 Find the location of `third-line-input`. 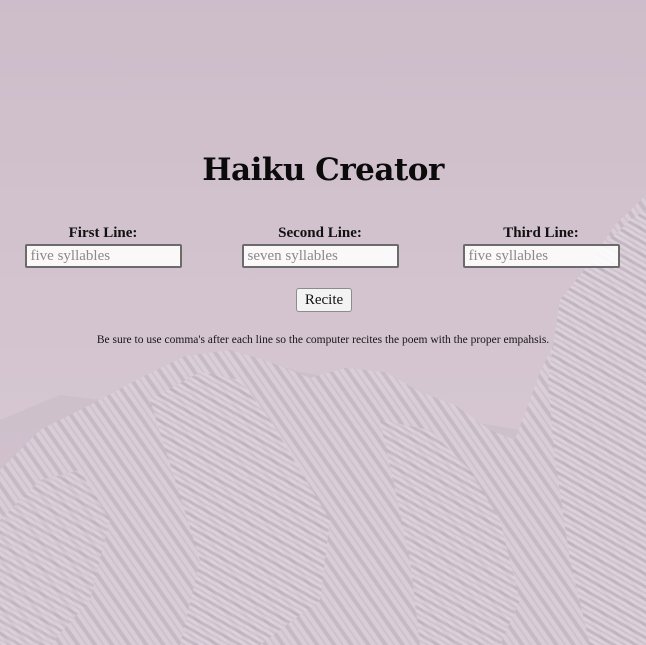

third-line-input is located at coordinates (541, 256).